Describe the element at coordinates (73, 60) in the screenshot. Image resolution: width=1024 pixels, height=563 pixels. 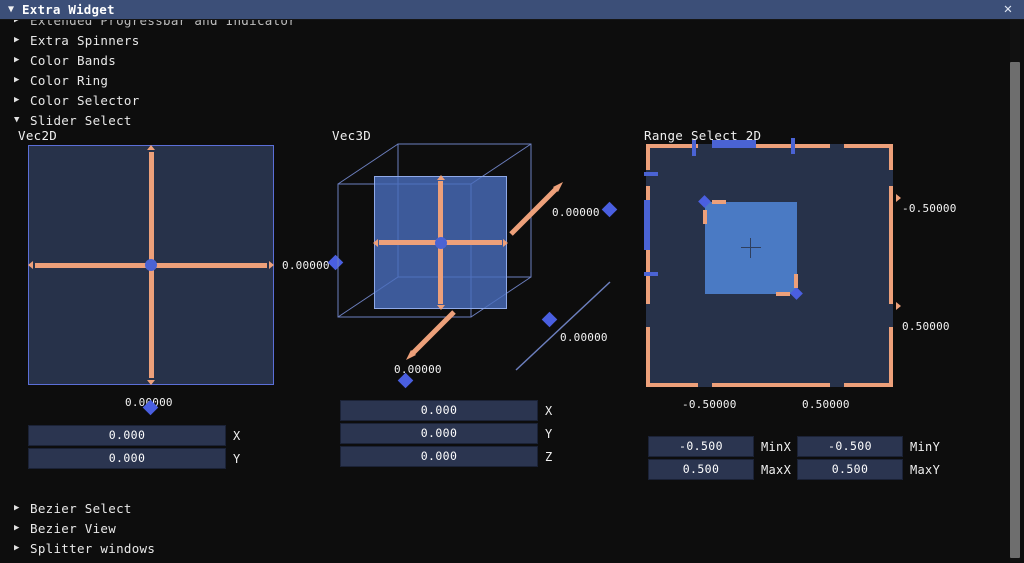
I see `tree-item-label: Color Bands` at that location.